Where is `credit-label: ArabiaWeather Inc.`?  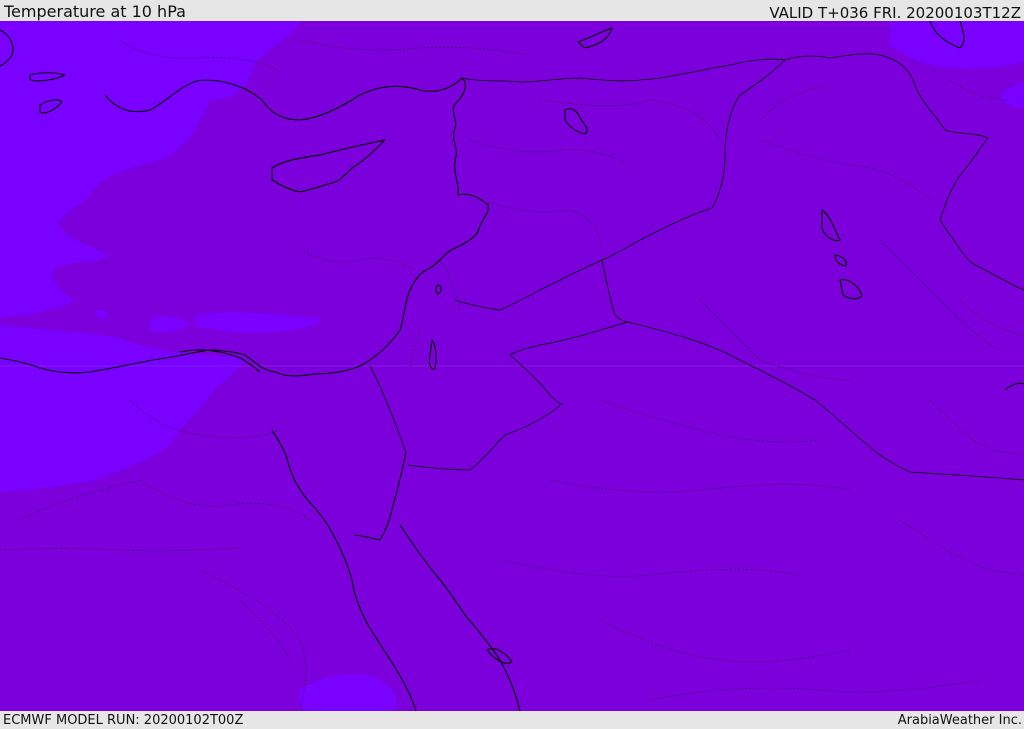 credit-label: ArabiaWeather Inc. is located at coordinates (959, 720).